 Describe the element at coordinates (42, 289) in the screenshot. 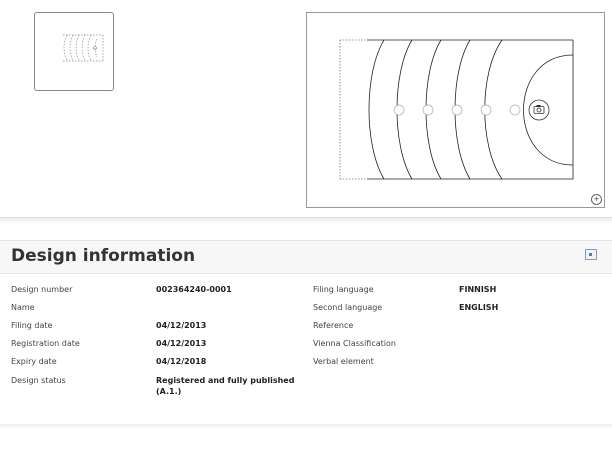

I see `field-label: Design number` at that location.